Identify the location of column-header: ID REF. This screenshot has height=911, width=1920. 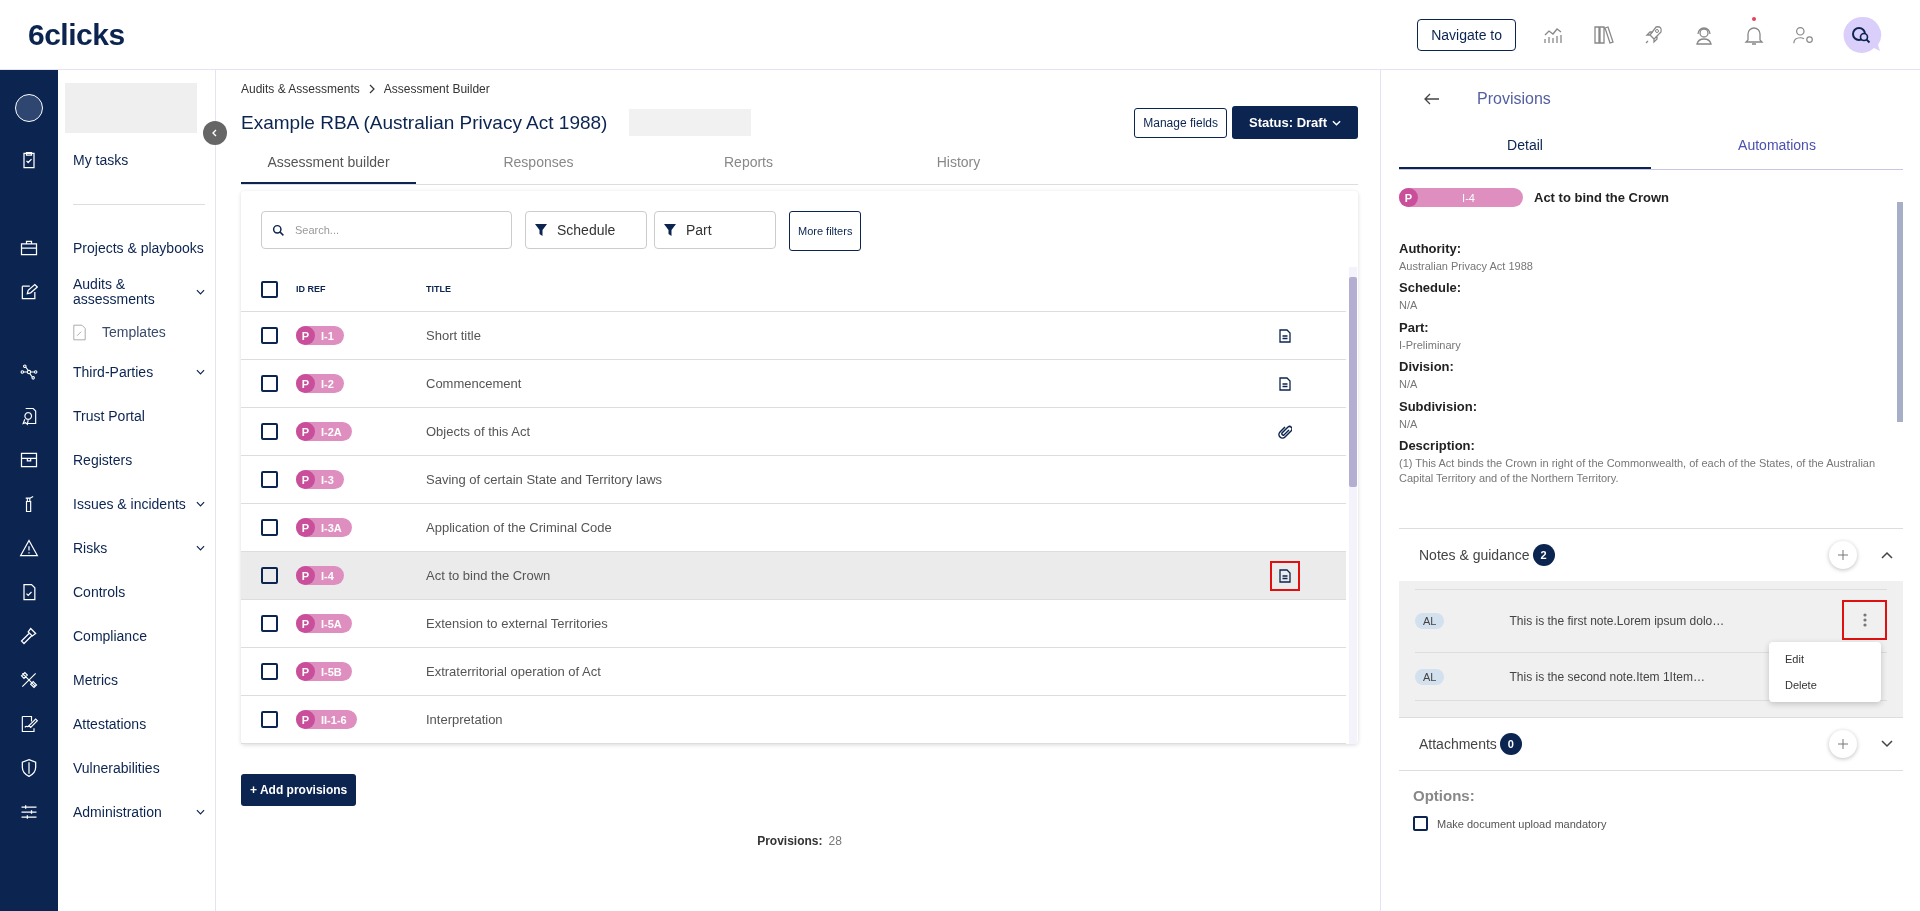
(361, 289).